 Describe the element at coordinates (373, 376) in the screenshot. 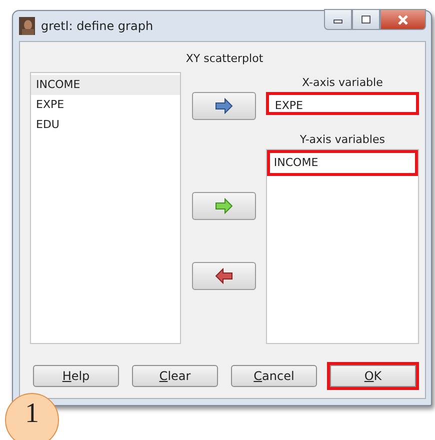

I see `dialog-button: OK` at that location.